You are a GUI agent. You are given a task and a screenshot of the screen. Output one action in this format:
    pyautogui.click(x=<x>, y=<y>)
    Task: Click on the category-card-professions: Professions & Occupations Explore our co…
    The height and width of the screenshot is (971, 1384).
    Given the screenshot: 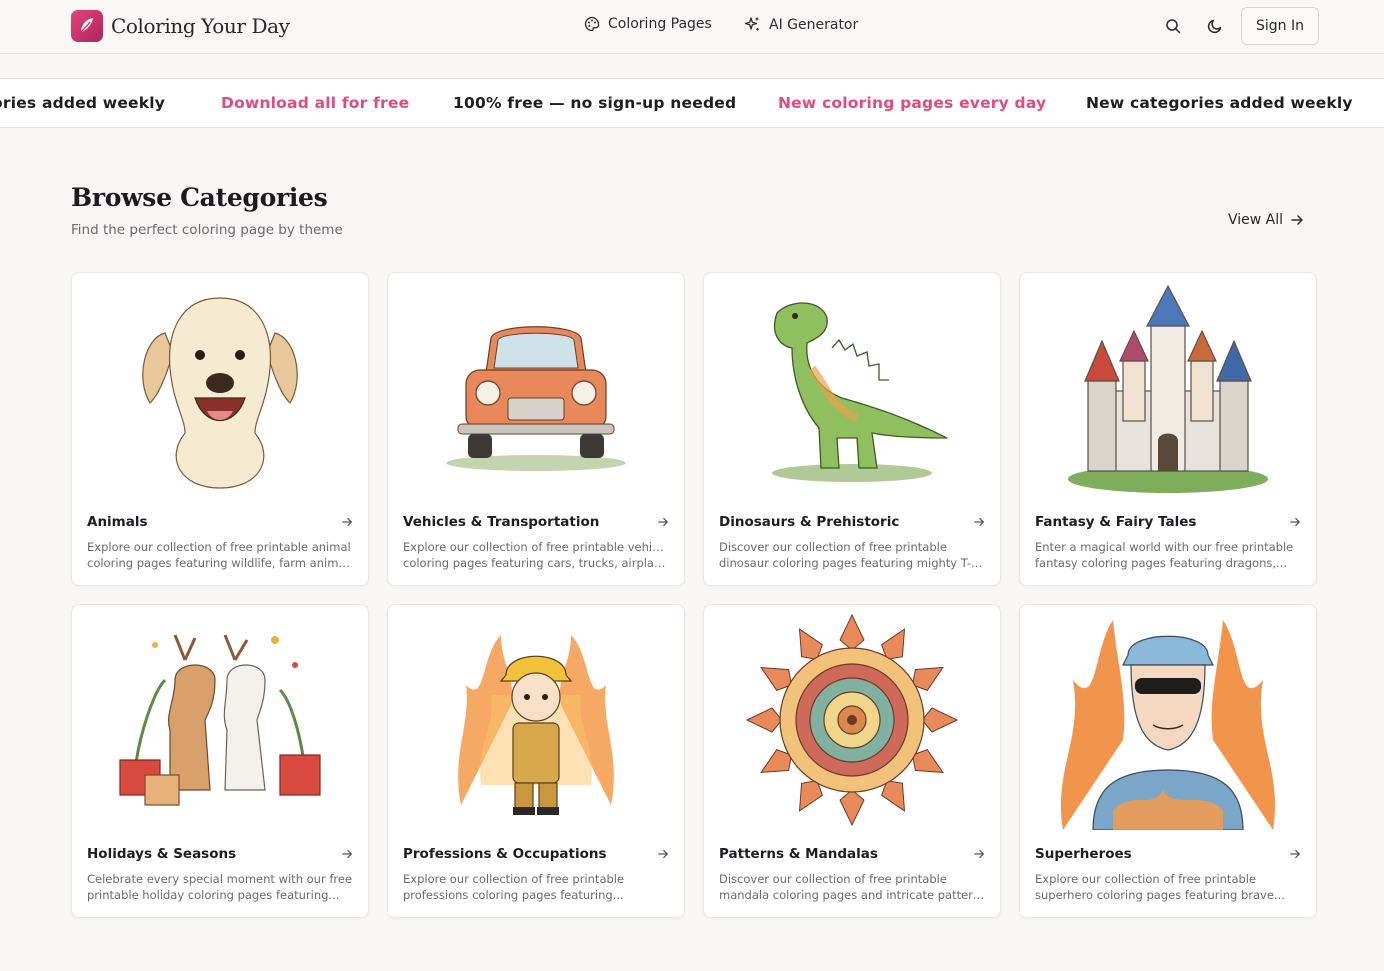 What is the action you would take?
    pyautogui.click(x=536, y=761)
    